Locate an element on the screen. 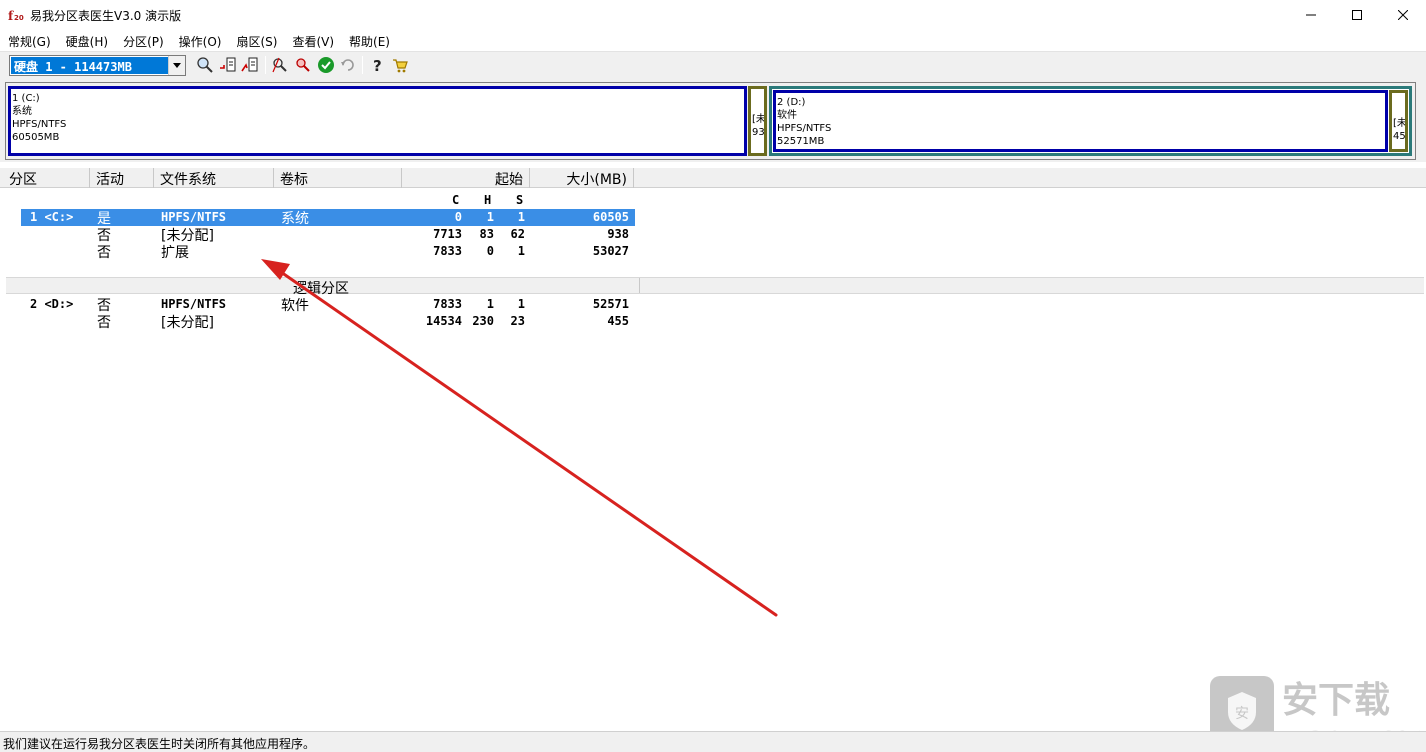  maximize-icon is located at coordinates (1357, 15).